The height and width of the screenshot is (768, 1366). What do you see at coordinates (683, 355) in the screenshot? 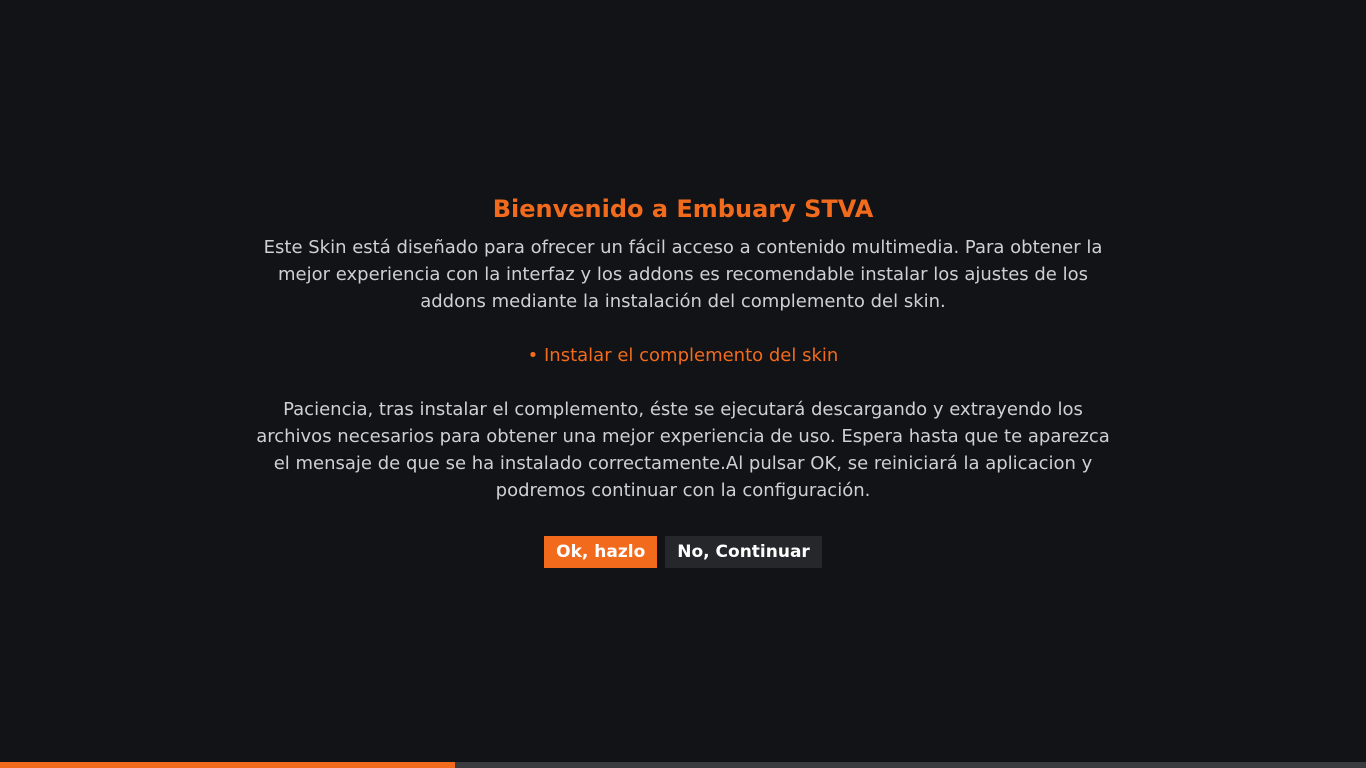
I see `install-addon-bullet: • Instalar el complemento del skin` at bounding box center [683, 355].